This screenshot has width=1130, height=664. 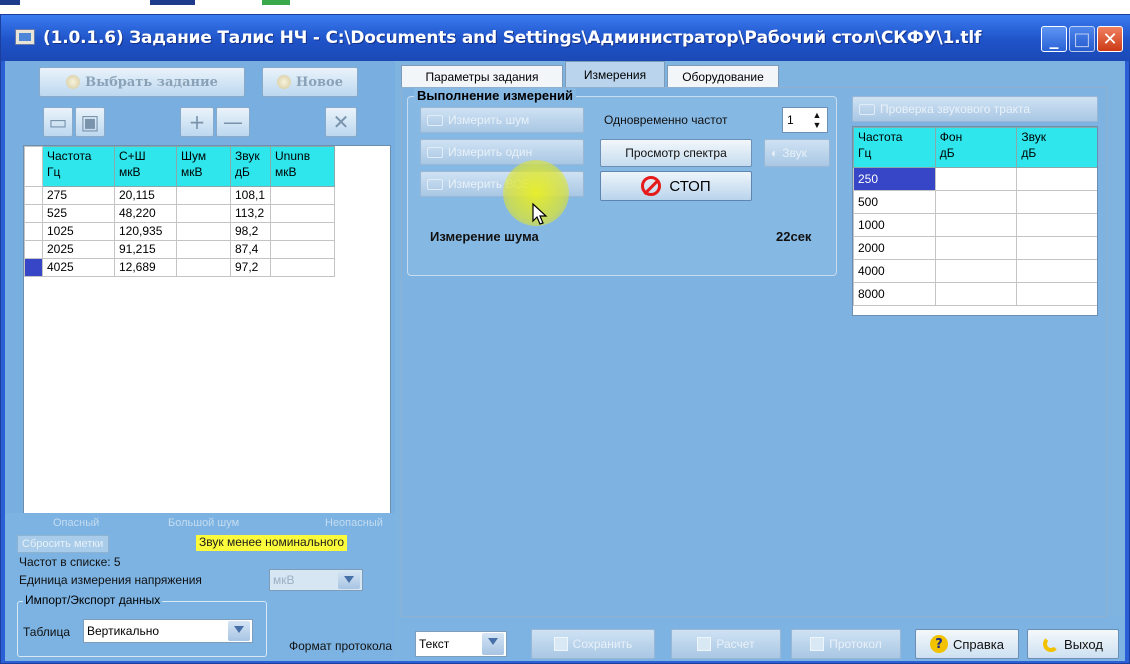 I want to click on simultaneous-value: 1, so click(x=790, y=120).